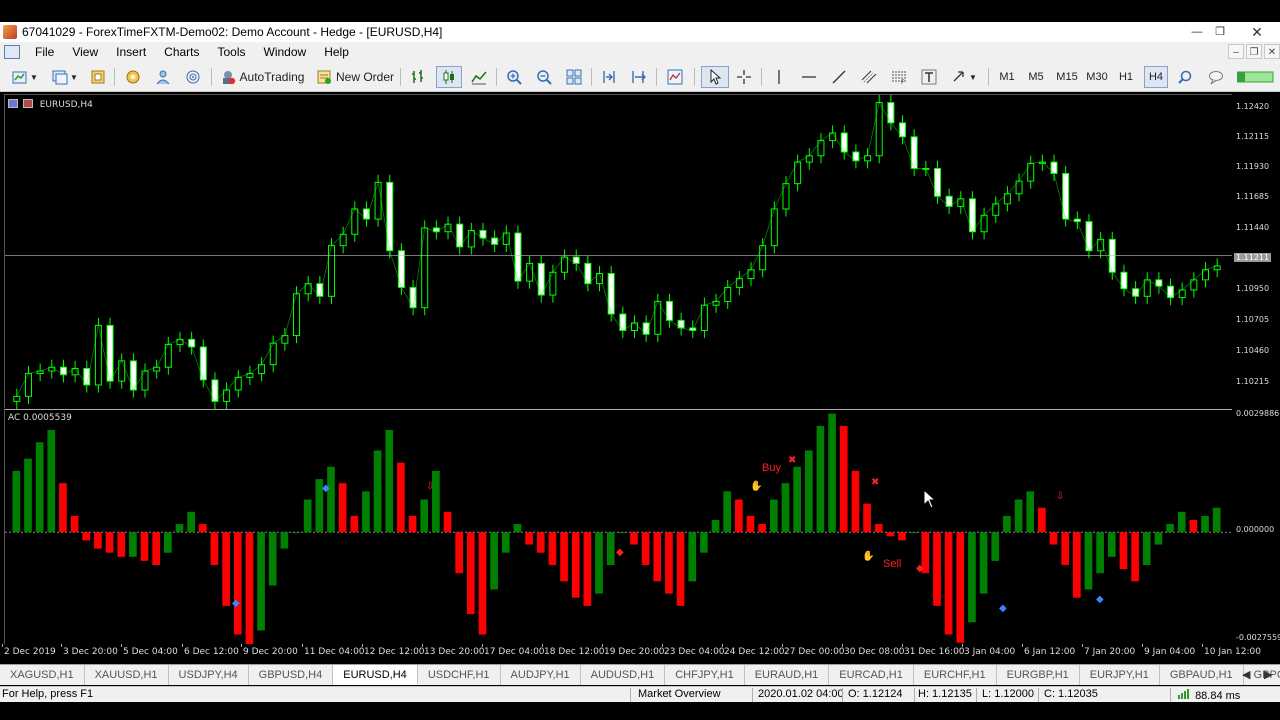  What do you see at coordinates (1038, 675) in the screenshot?
I see `symbol-tab: EURGBP,H1` at bounding box center [1038, 675].